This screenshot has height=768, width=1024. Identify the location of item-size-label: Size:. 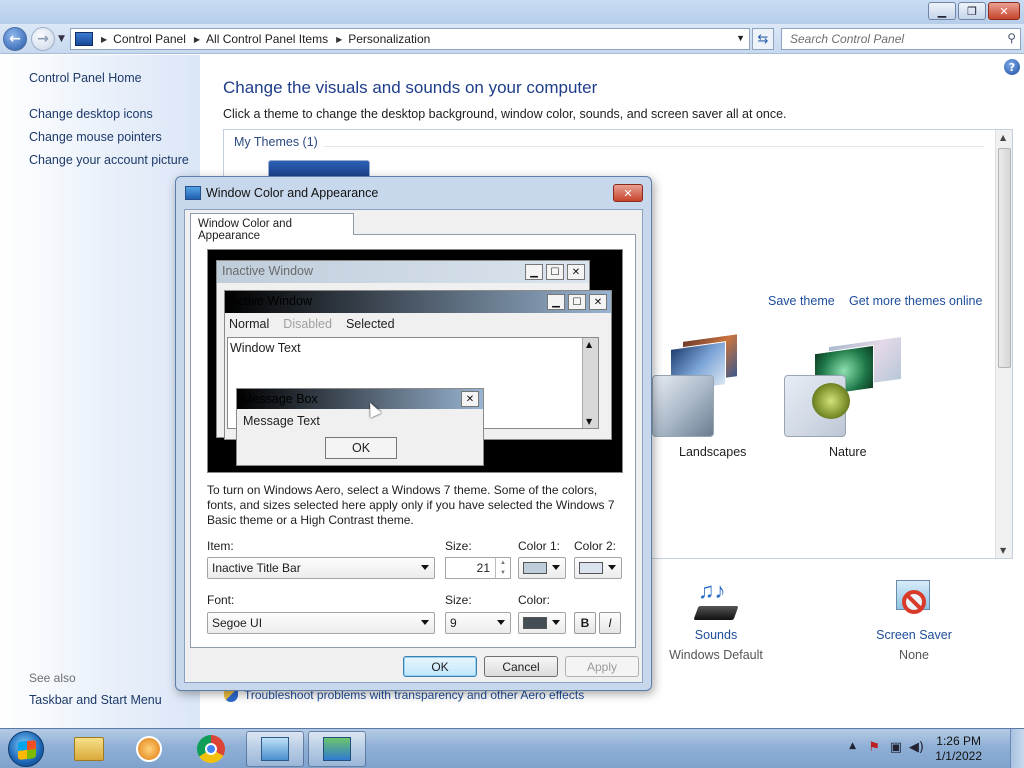
(458, 546).